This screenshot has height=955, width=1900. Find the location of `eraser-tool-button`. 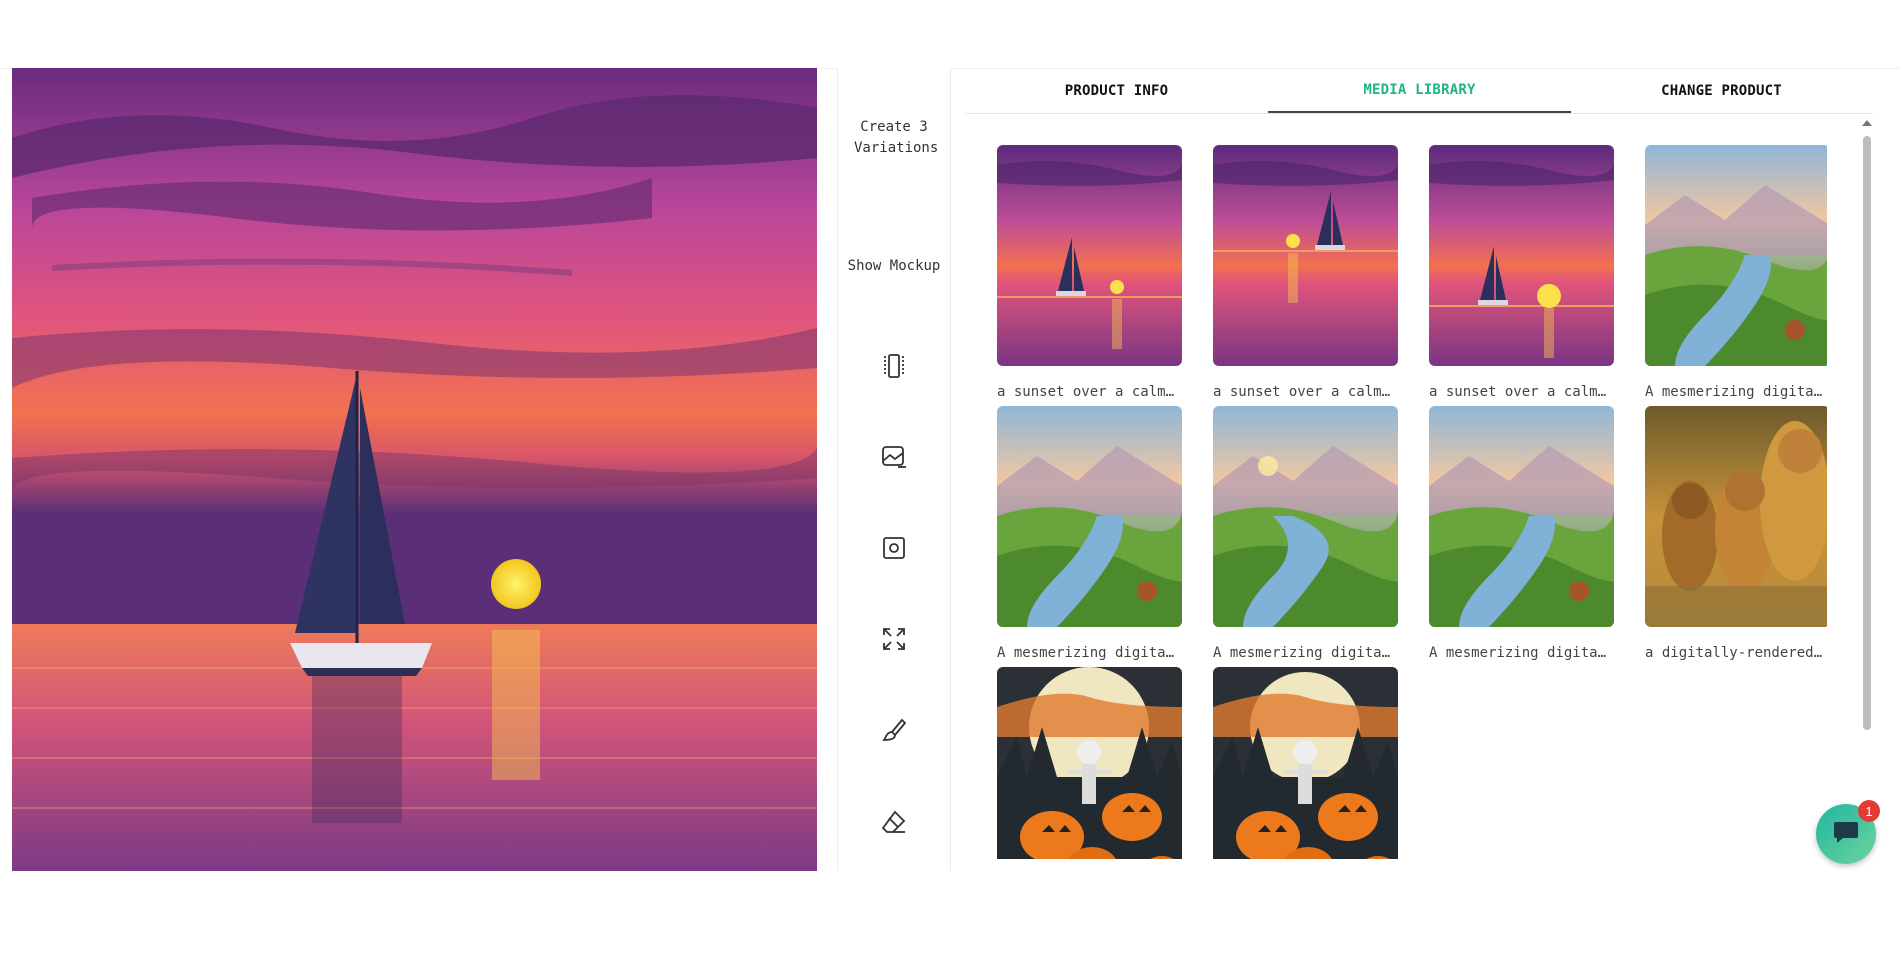

eraser-tool-button is located at coordinates (894, 825).